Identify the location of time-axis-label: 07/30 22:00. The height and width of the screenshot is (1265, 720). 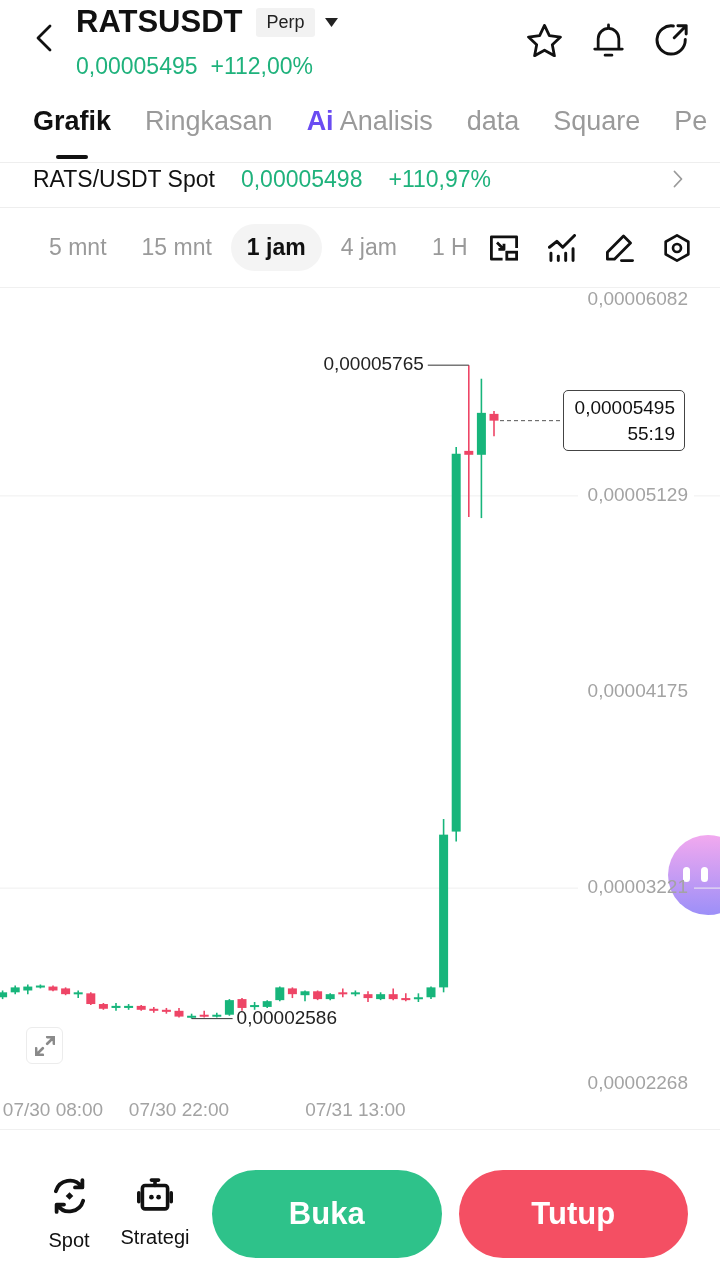
(179, 1109).